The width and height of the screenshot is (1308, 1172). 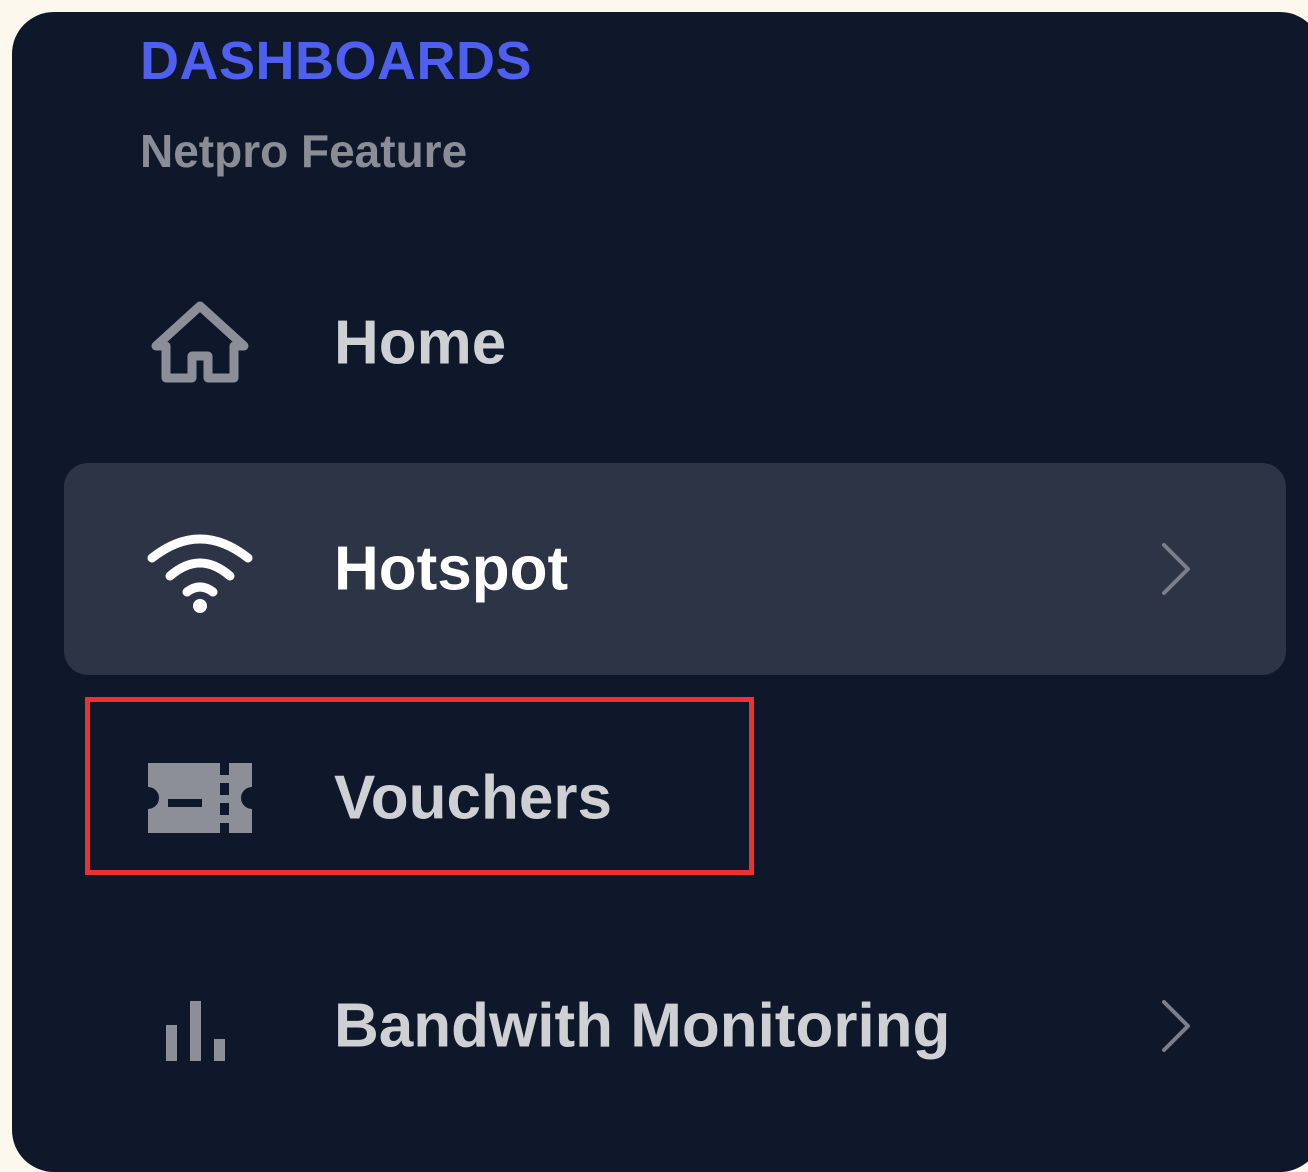 What do you see at coordinates (200, 798) in the screenshot?
I see `ticket-icon` at bounding box center [200, 798].